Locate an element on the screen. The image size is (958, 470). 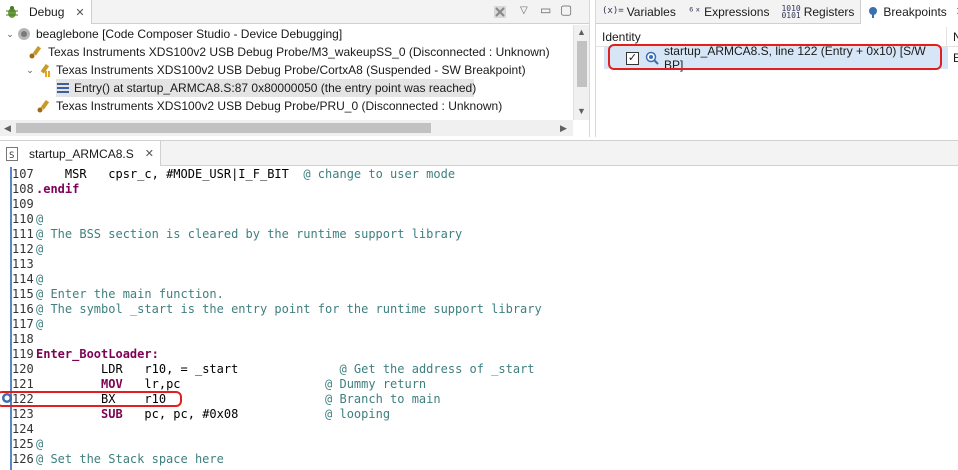
tab-breakpoints: Breakpoints ✕ is located at coordinates (909, 12).